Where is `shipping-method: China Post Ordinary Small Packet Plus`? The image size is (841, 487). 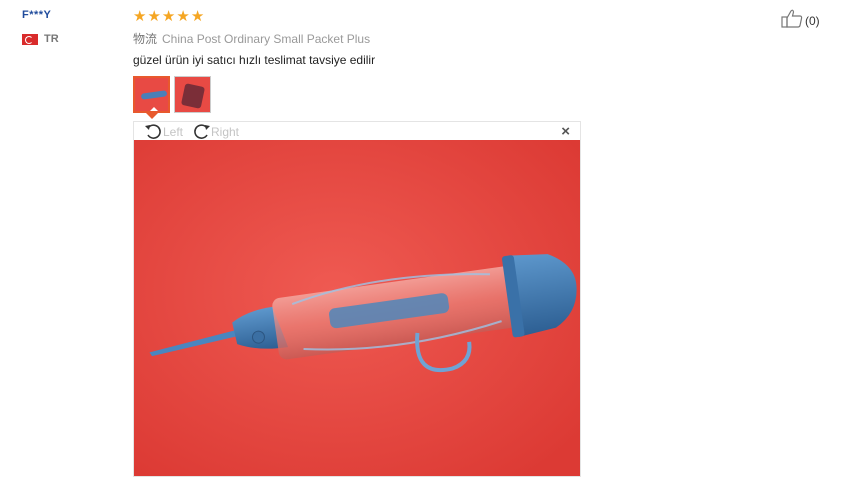
shipping-method: China Post Ordinary Small Packet Plus is located at coordinates (266, 39).